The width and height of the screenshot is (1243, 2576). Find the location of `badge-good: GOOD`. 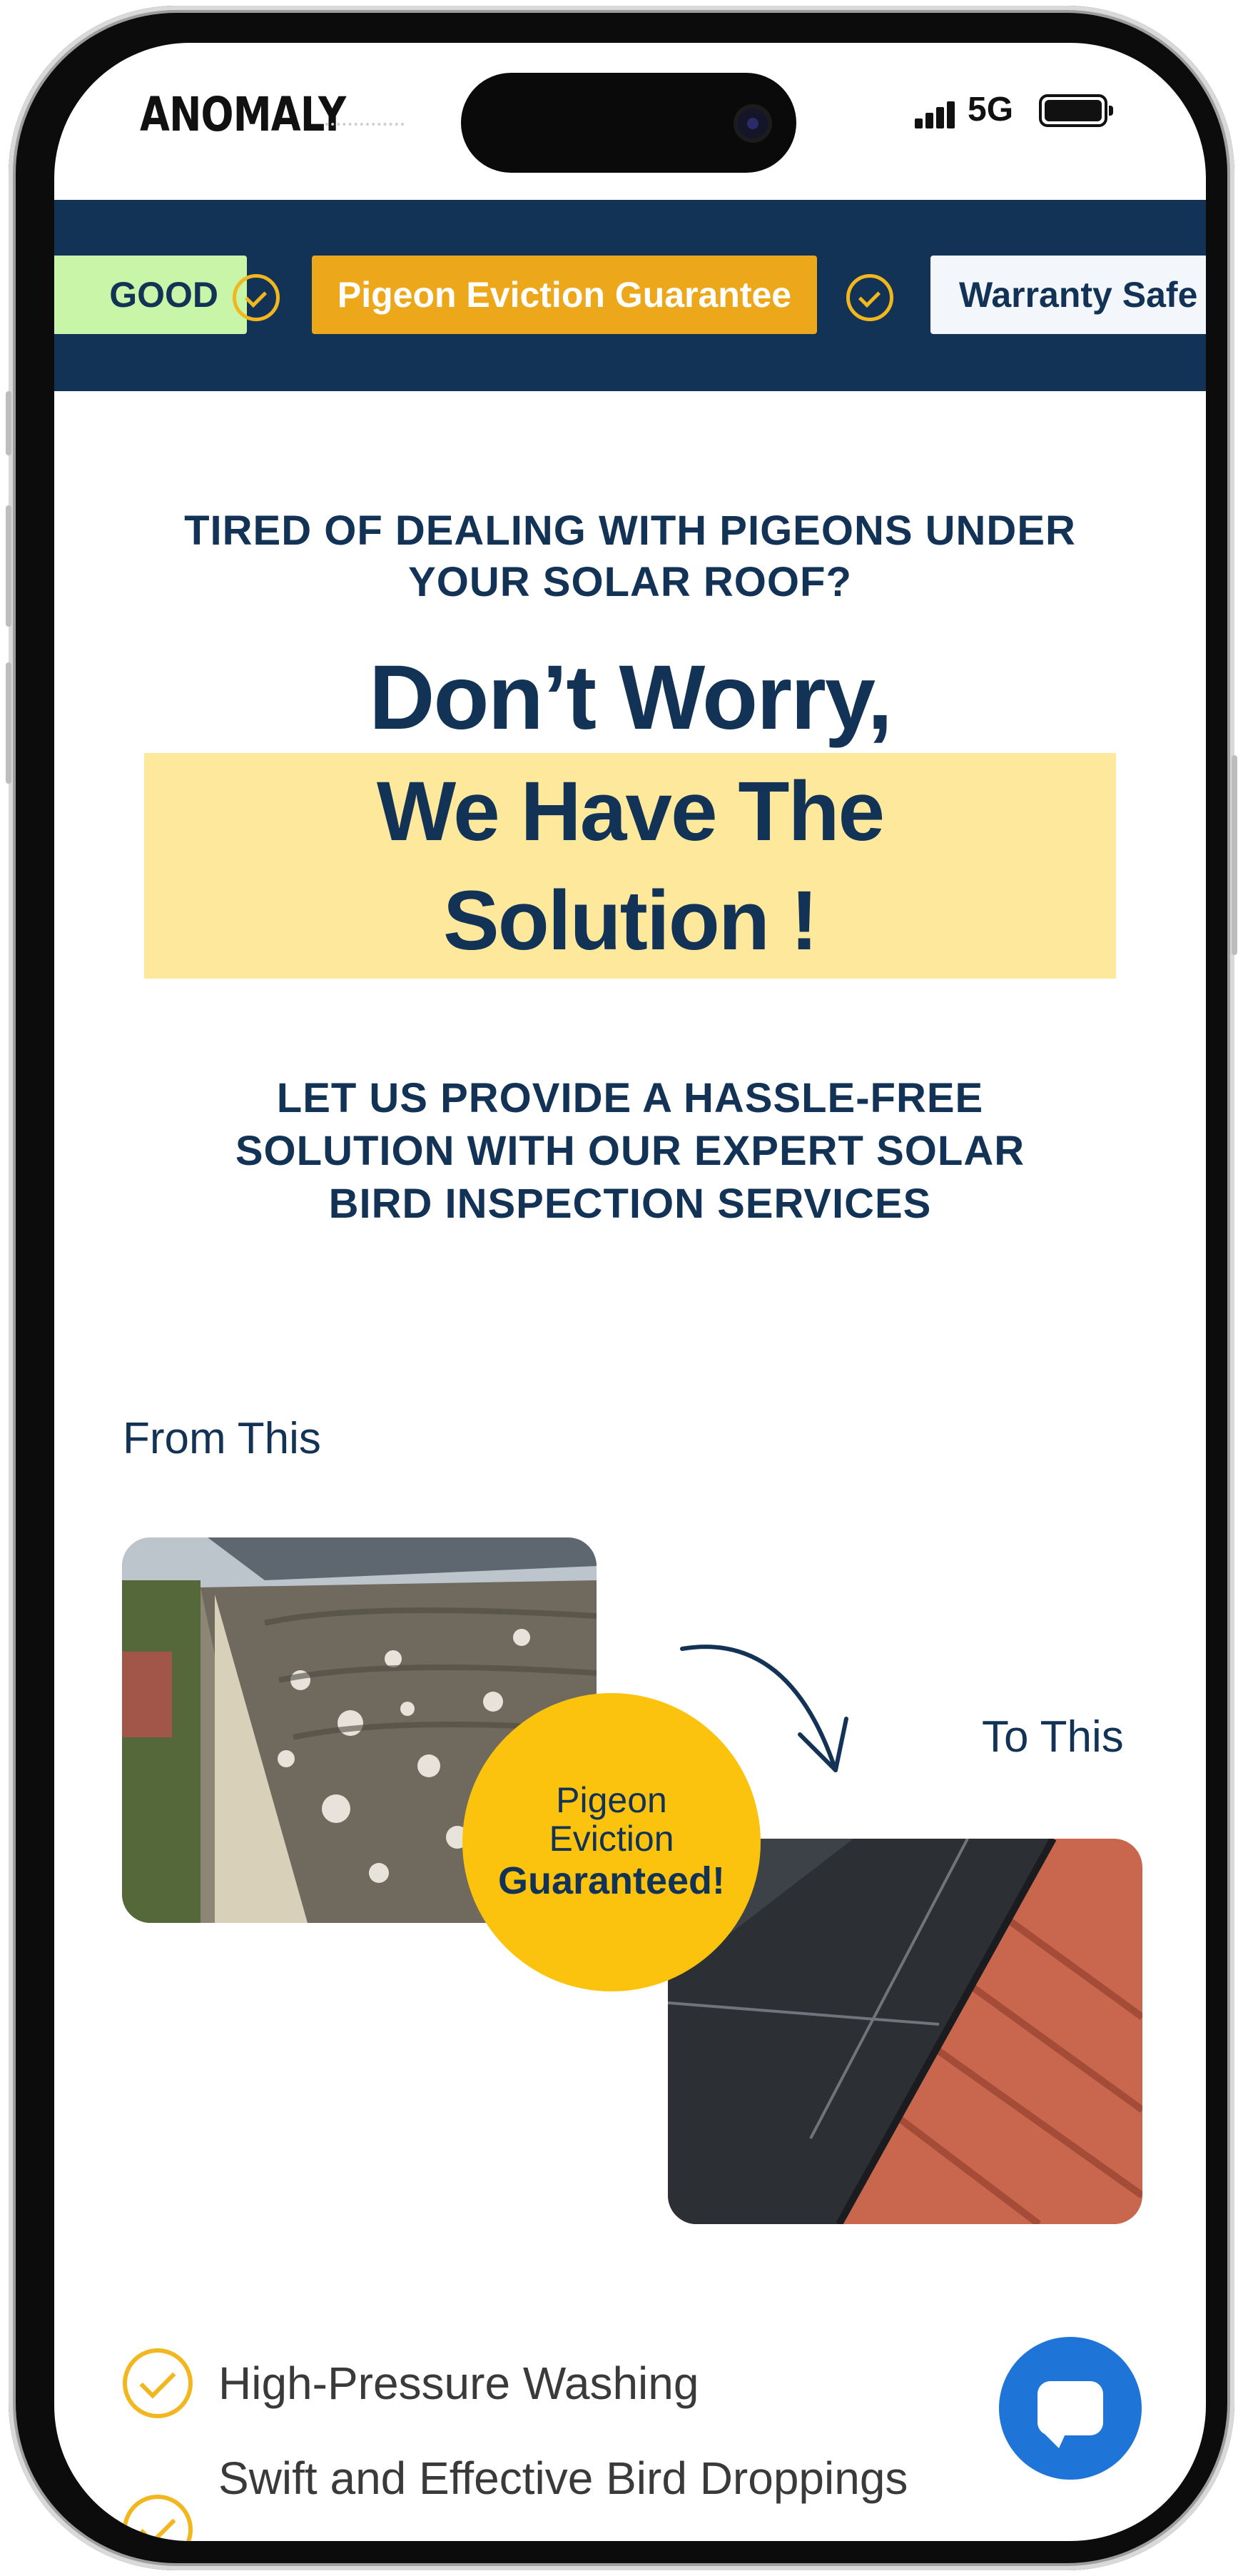

badge-good: GOOD is located at coordinates (150, 295).